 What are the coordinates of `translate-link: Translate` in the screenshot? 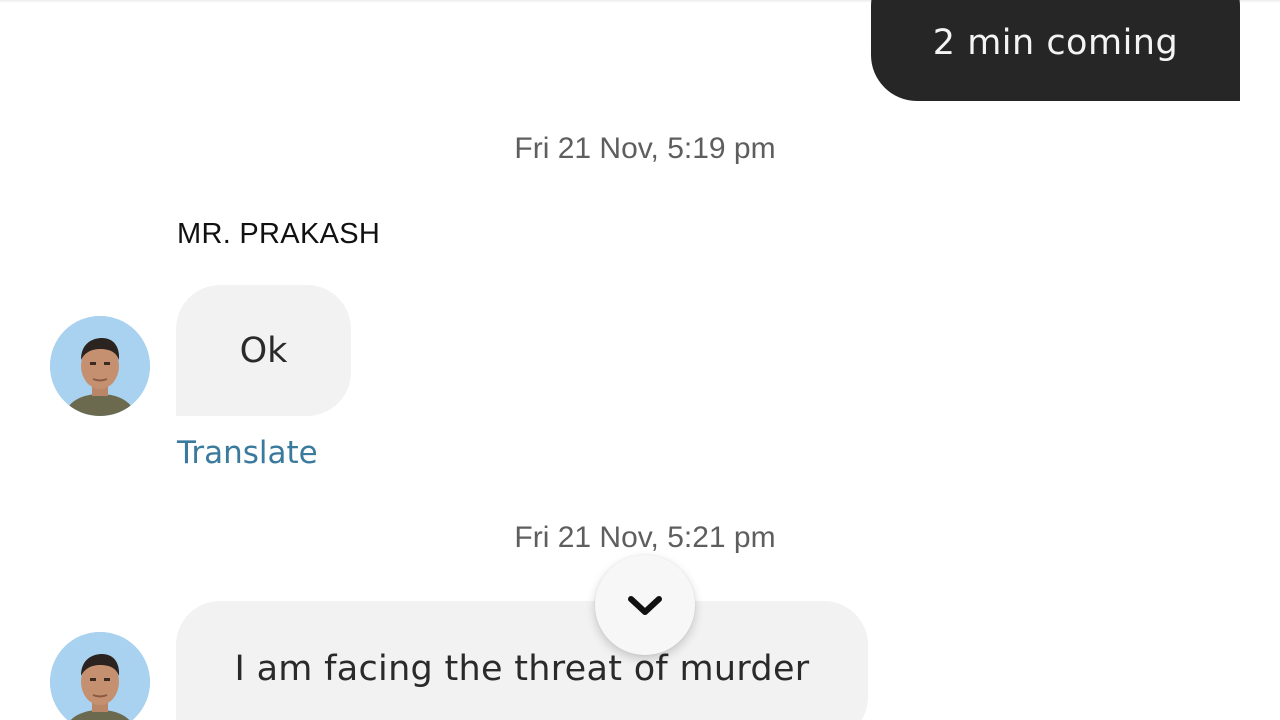 It's located at (247, 453).